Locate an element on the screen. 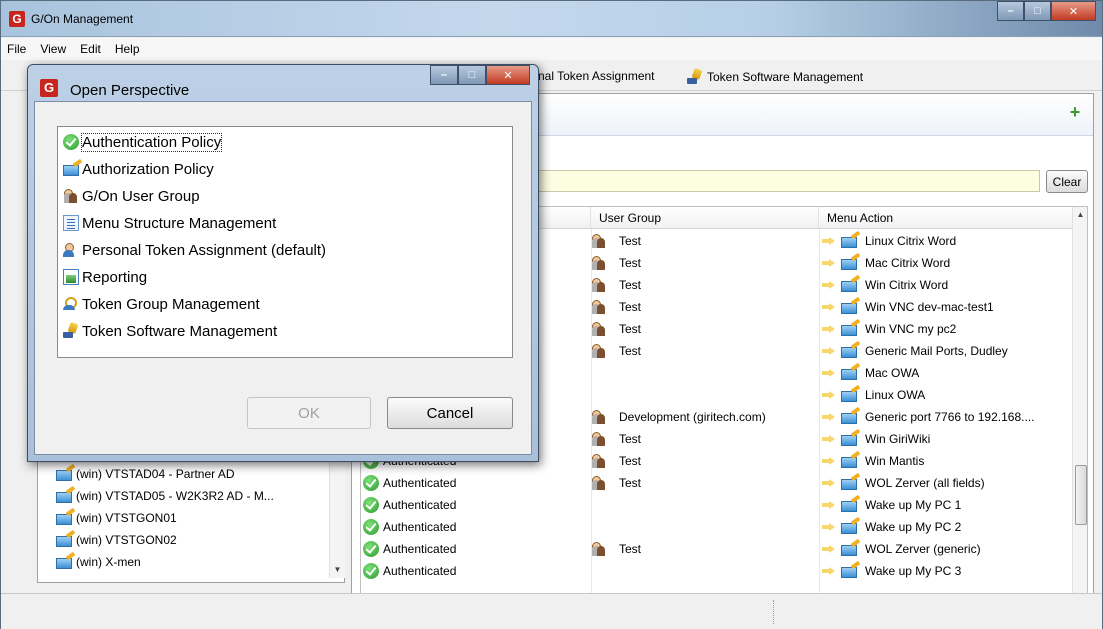 The height and width of the screenshot is (629, 1103). report-icon is located at coordinates (71, 277).